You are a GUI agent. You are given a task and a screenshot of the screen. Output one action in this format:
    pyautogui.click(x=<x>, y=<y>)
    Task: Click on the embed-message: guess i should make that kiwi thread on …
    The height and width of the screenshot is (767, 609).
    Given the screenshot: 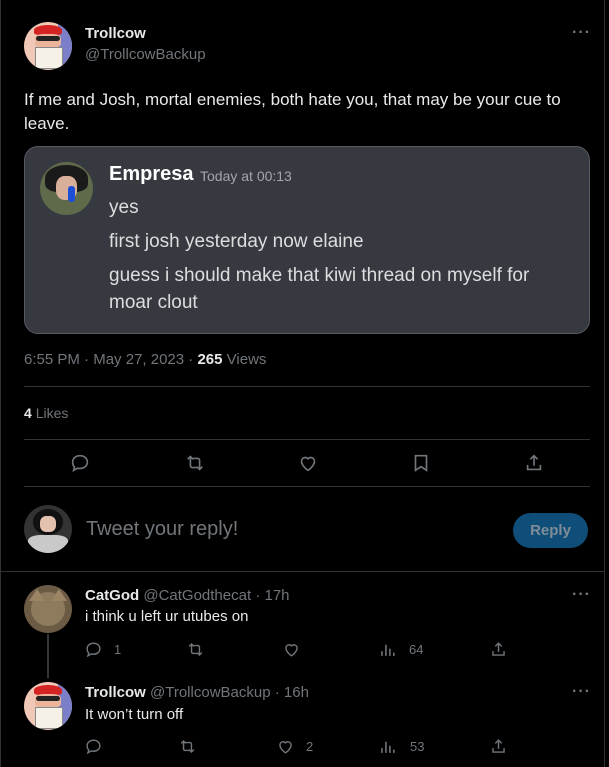 What is the action you would take?
    pyautogui.click(x=319, y=289)
    